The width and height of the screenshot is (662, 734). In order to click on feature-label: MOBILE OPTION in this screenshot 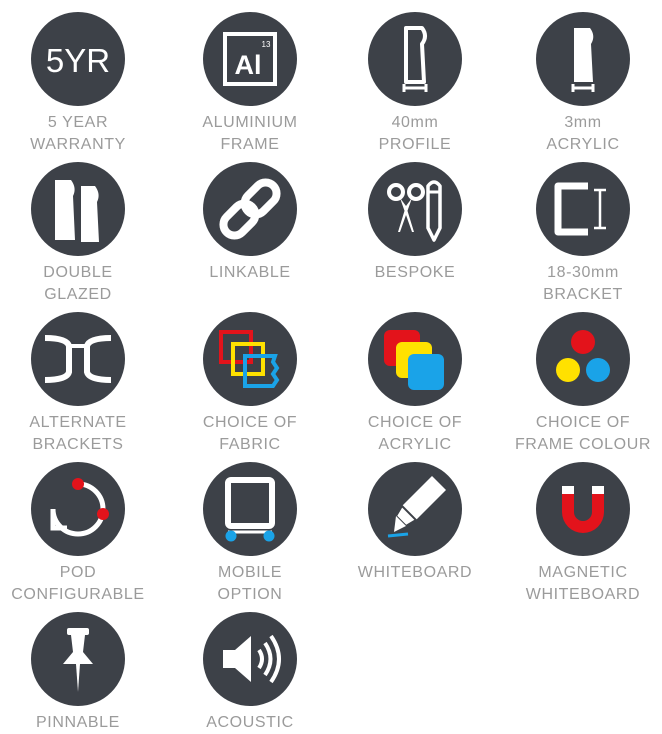, I will do `click(250, 583)`.